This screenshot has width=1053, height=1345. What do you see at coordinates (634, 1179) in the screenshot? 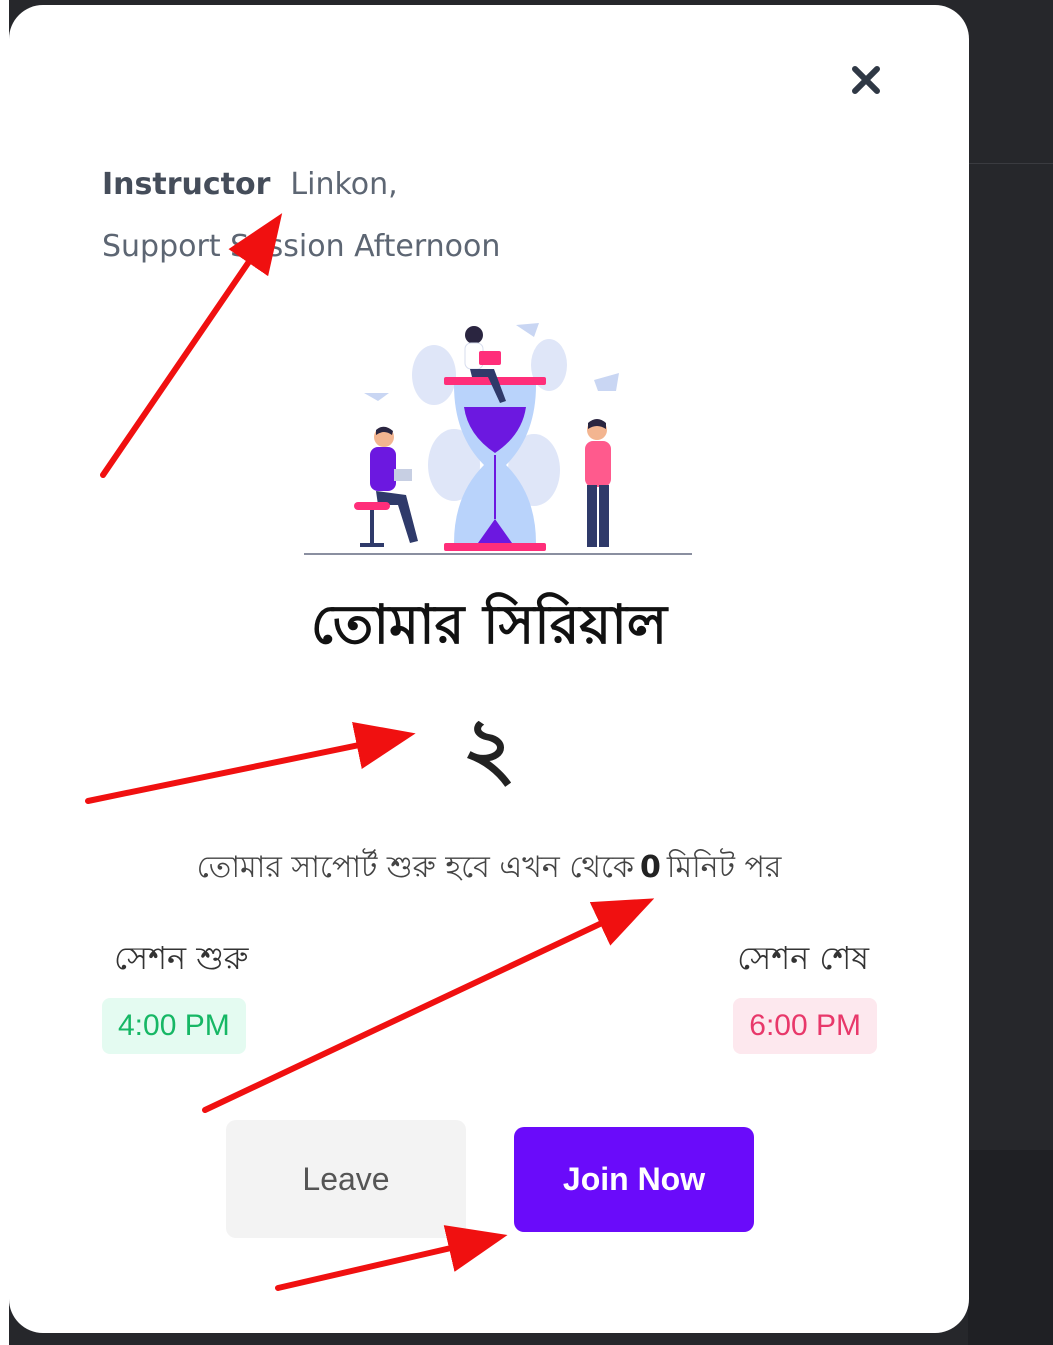
I see `join-now-button: Join Now` at bounding box center [634, 1179].